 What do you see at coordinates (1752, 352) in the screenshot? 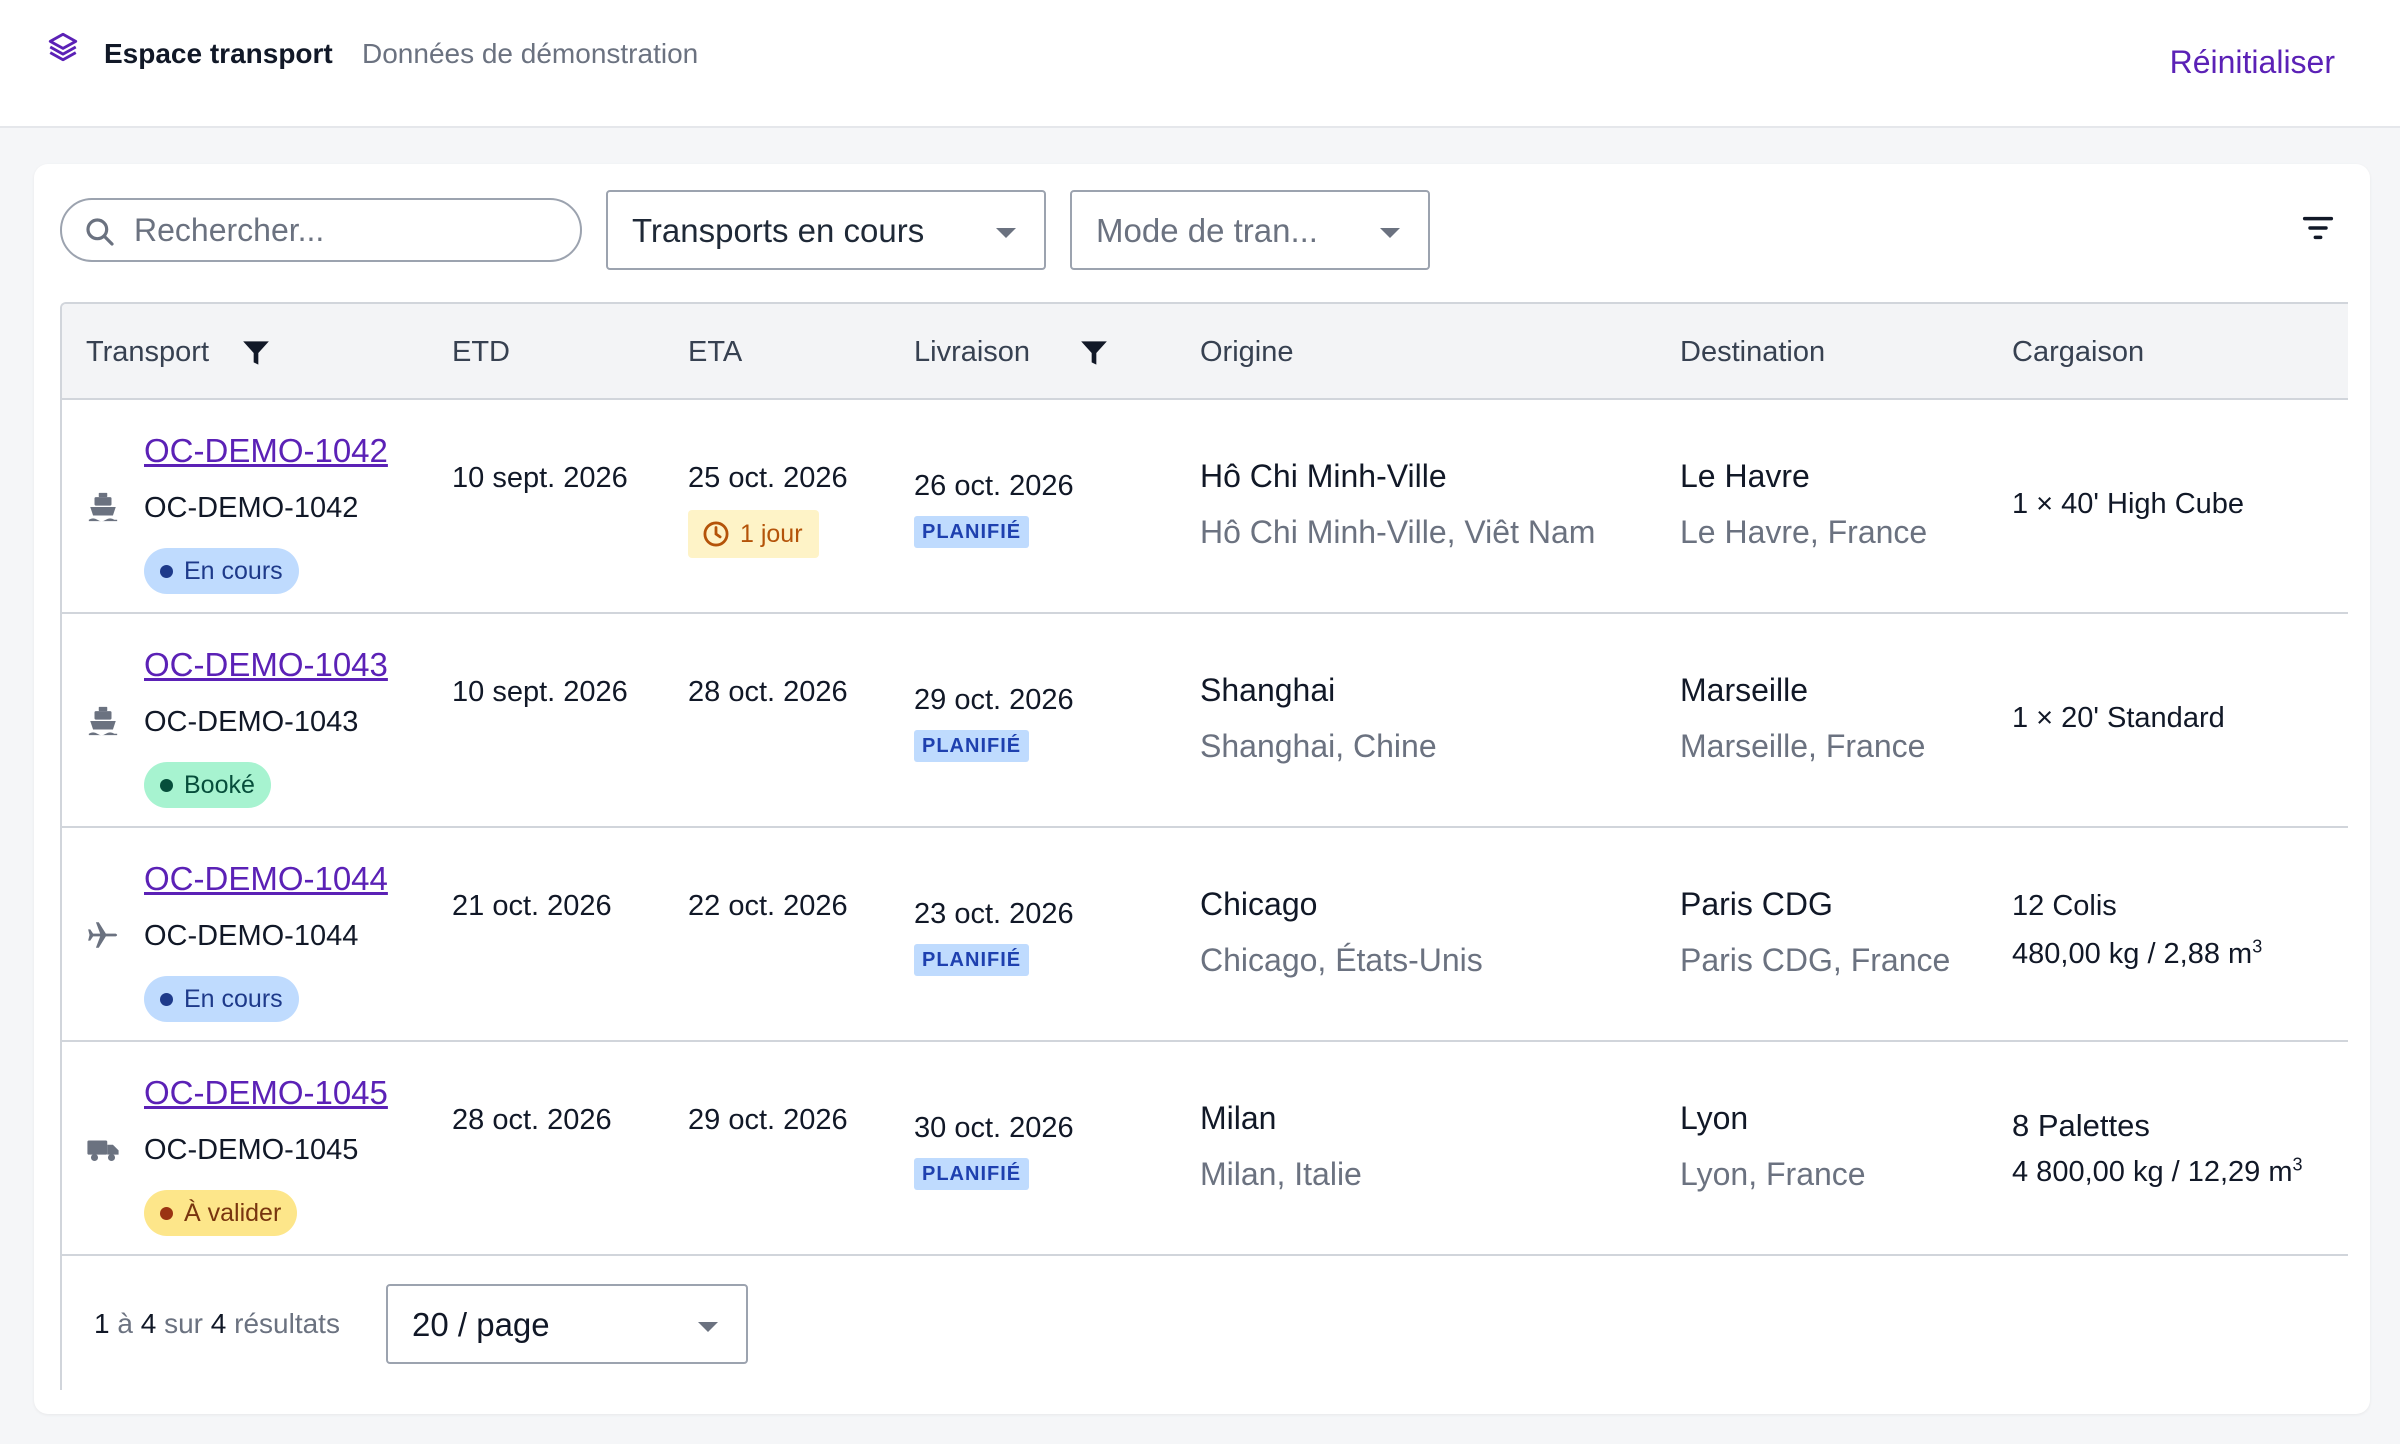
I see `col-destination: Destination` at bounding box center [1752, 352].